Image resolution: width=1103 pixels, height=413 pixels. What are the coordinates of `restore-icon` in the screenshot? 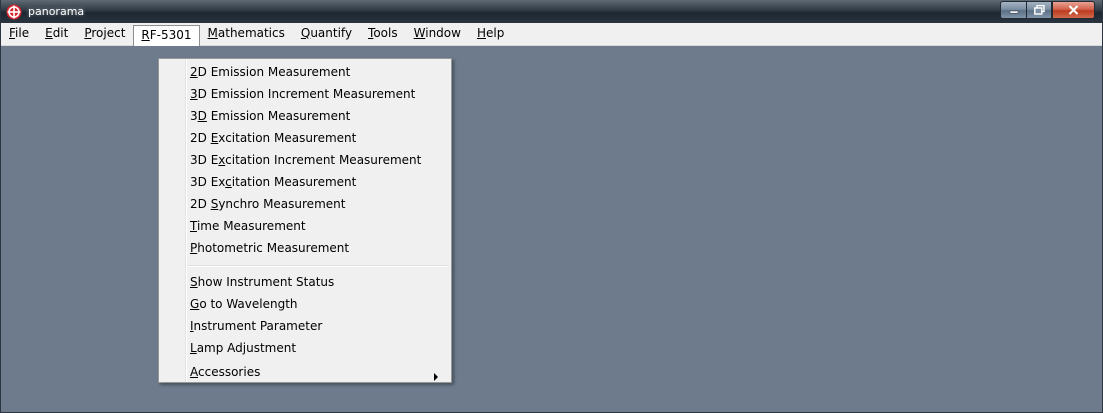 It's located at (1039, 10).